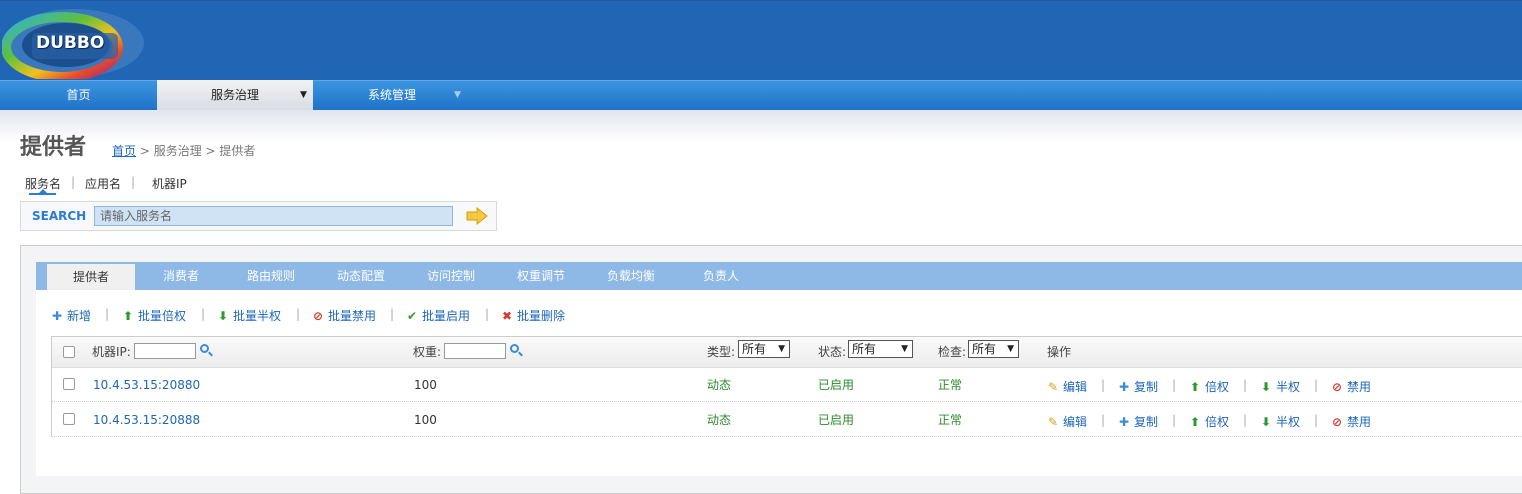 The image size is (1522, 494). What do you see at coordinates (477, 216) in the screenshot?
I see `arrow-right-icon` at bounding box center [477, 216].